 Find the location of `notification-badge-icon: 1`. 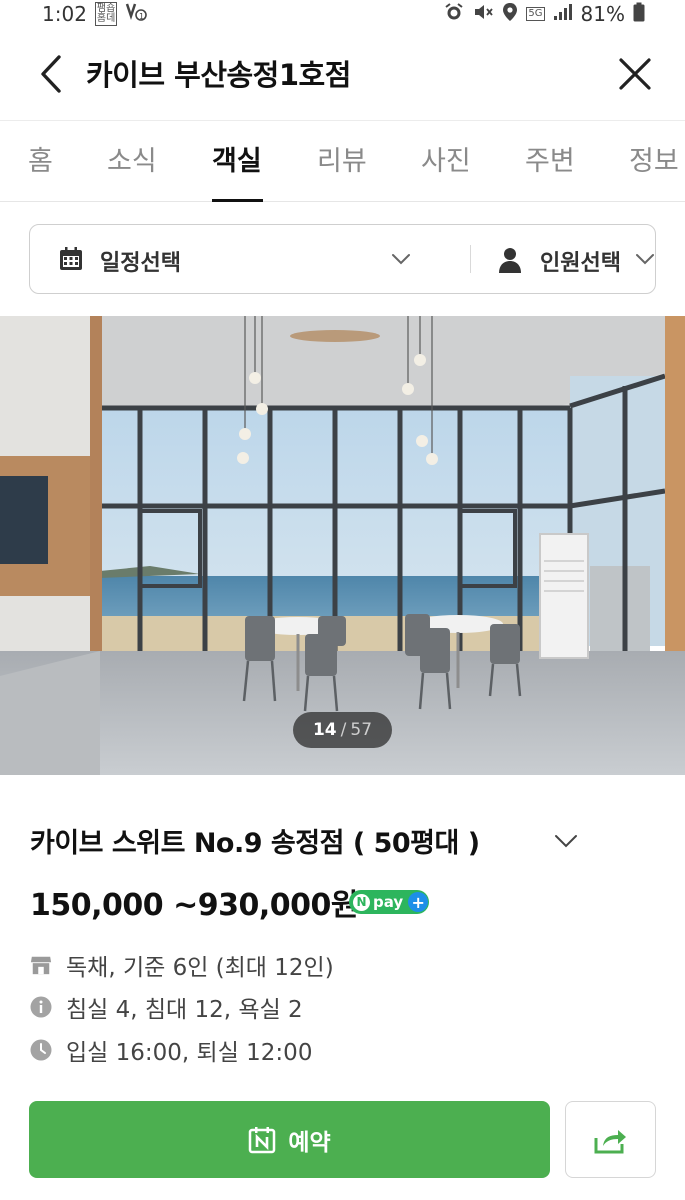

notification-badge-icon: 1 is located at coordinates (136, 14).